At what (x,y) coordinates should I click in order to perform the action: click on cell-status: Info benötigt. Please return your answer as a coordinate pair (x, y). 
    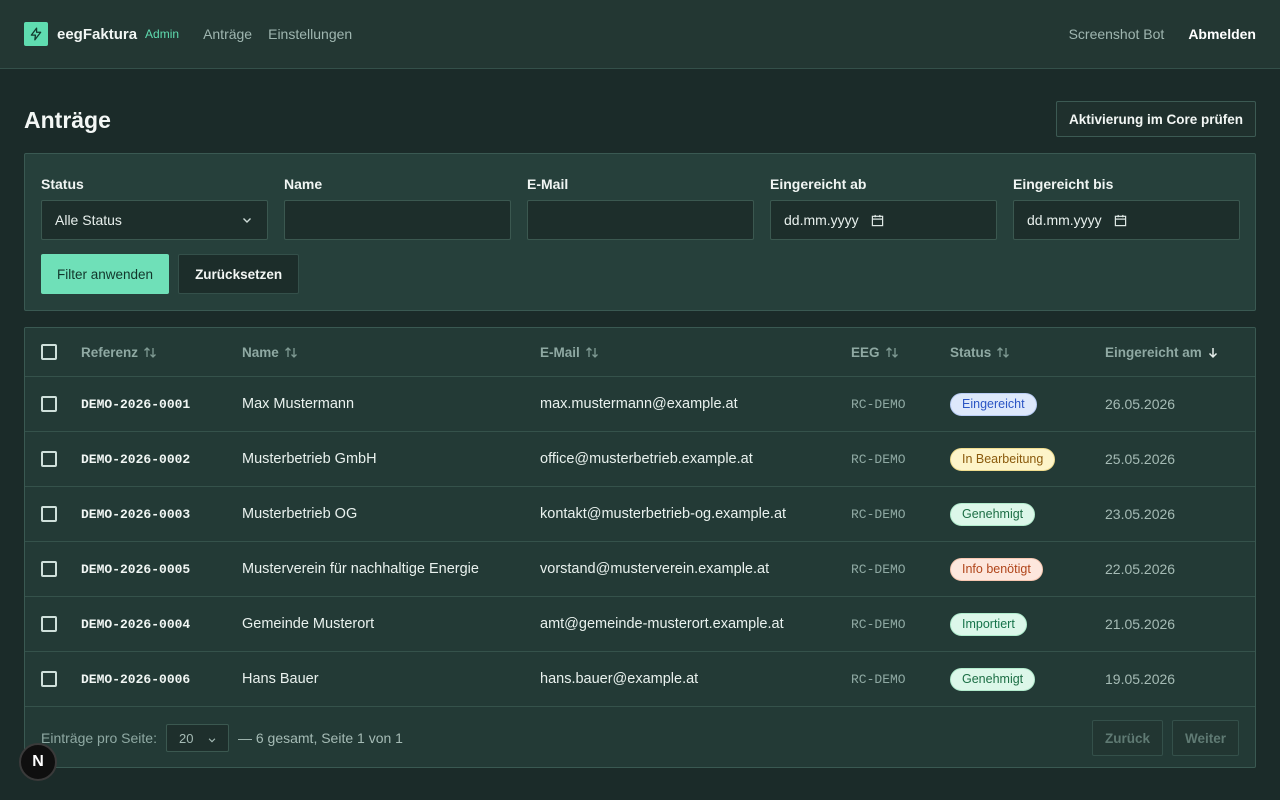
    Looking at the image, I should click on (996, 569).